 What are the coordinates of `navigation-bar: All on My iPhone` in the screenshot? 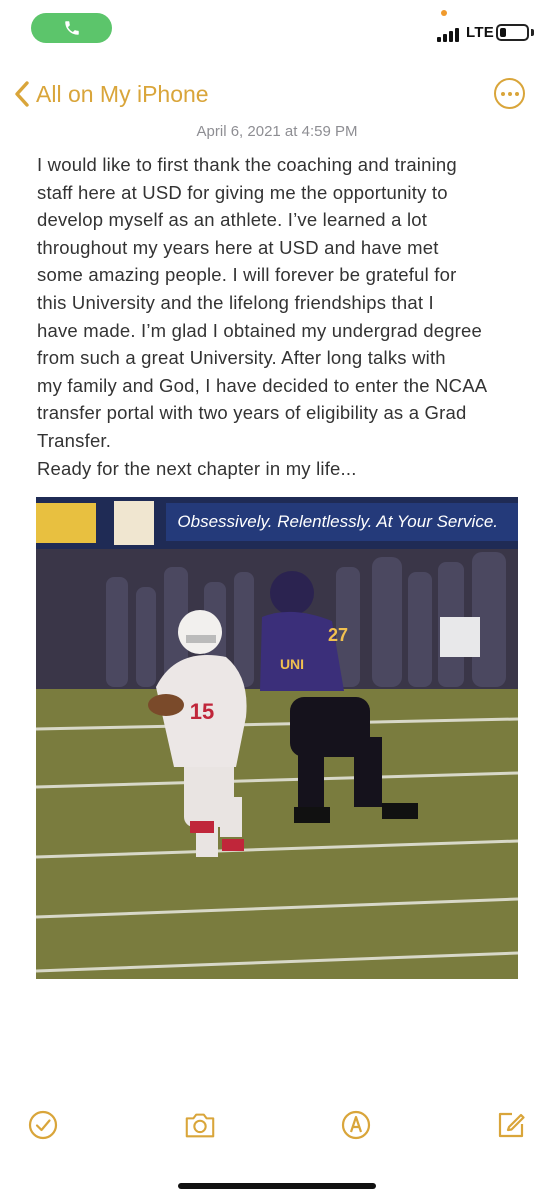 It's located at (277, 94).